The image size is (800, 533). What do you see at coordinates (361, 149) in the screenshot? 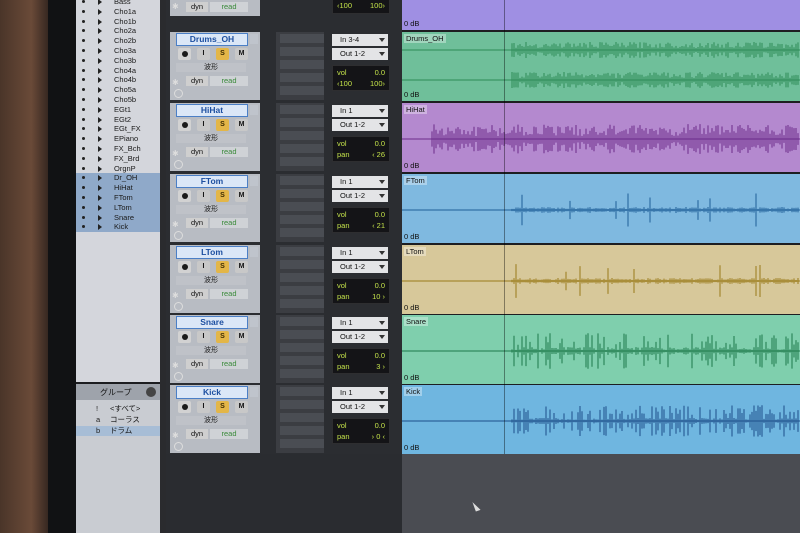
I see `vol-pan-display: vol 0.0 pan ‹ 26` at bounding box center [361, 149].